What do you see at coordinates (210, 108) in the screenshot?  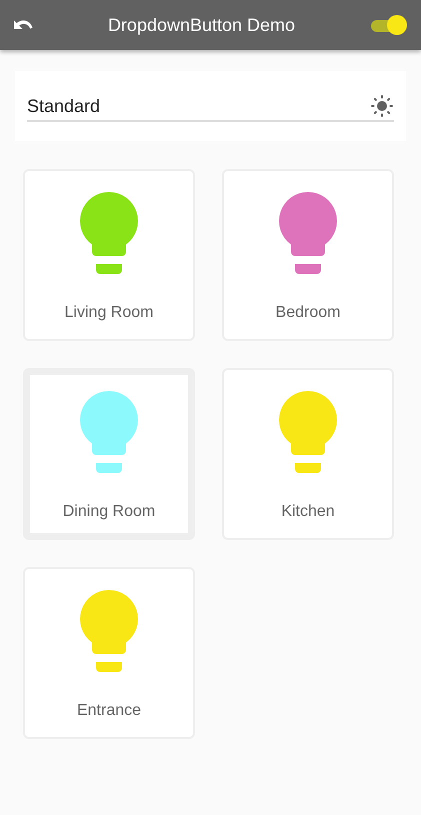 I see `style-dropdown: Standard` at bounding box center [210, 108].